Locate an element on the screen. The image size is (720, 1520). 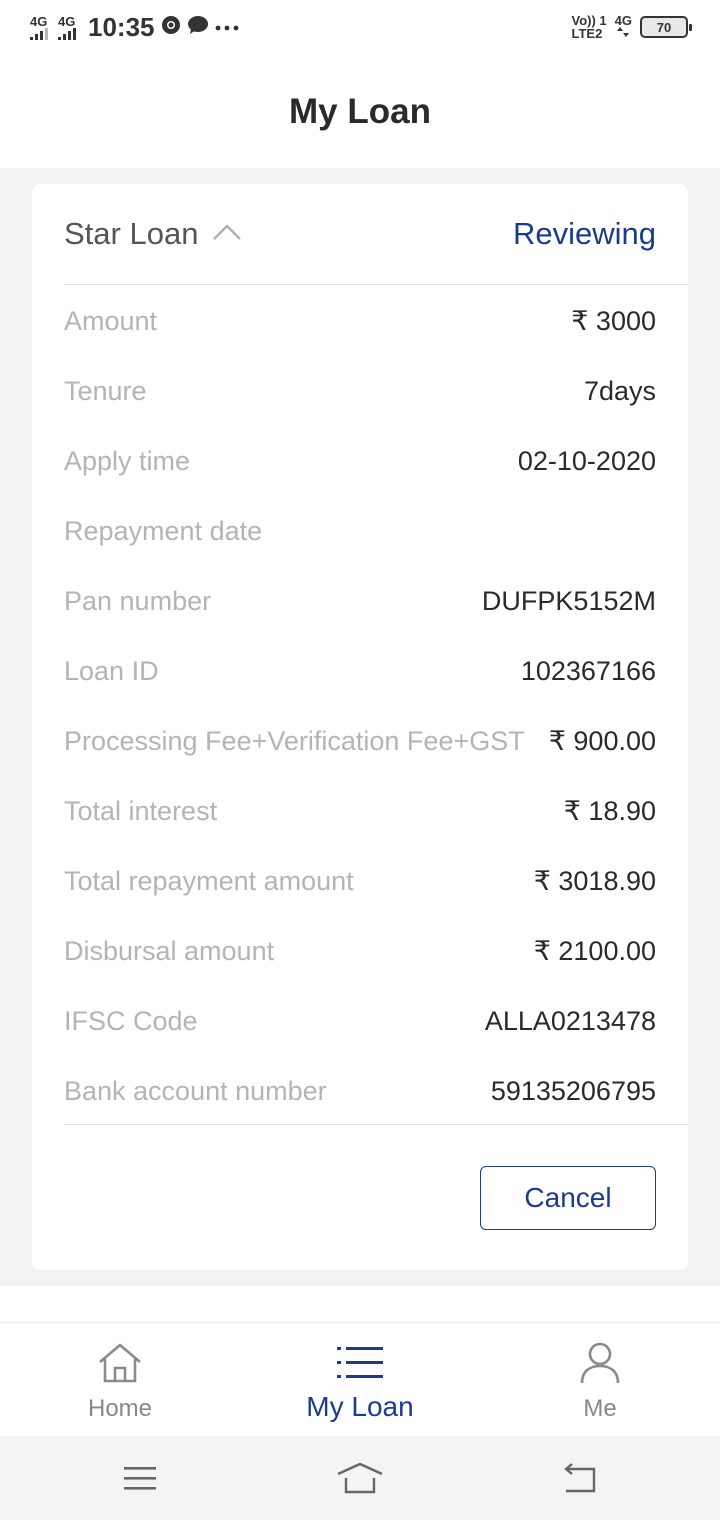
loan-product-name: Star Loan is located at coordinates (131, 233).